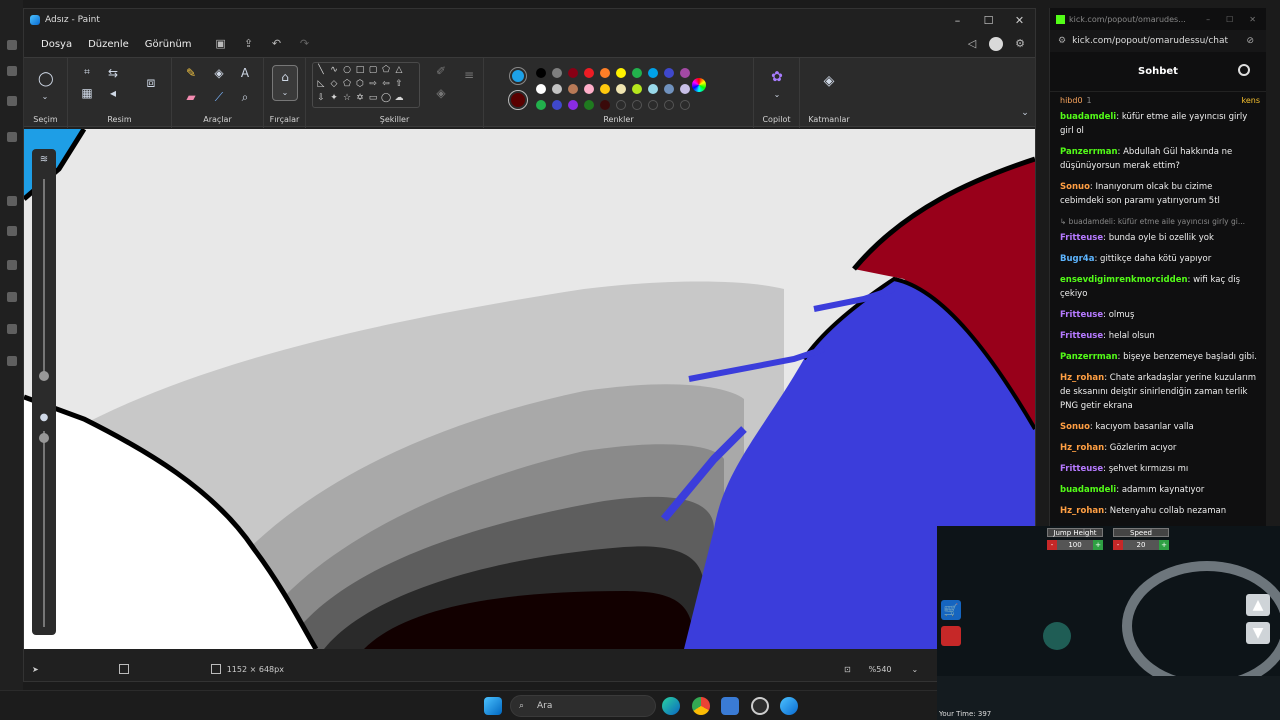 This screenshot has width=1280, height=720. What do you see at coordinates (44, 438) in the screenshot?
I see `opacity-slider-thumb` at bounding box center [44, 438].